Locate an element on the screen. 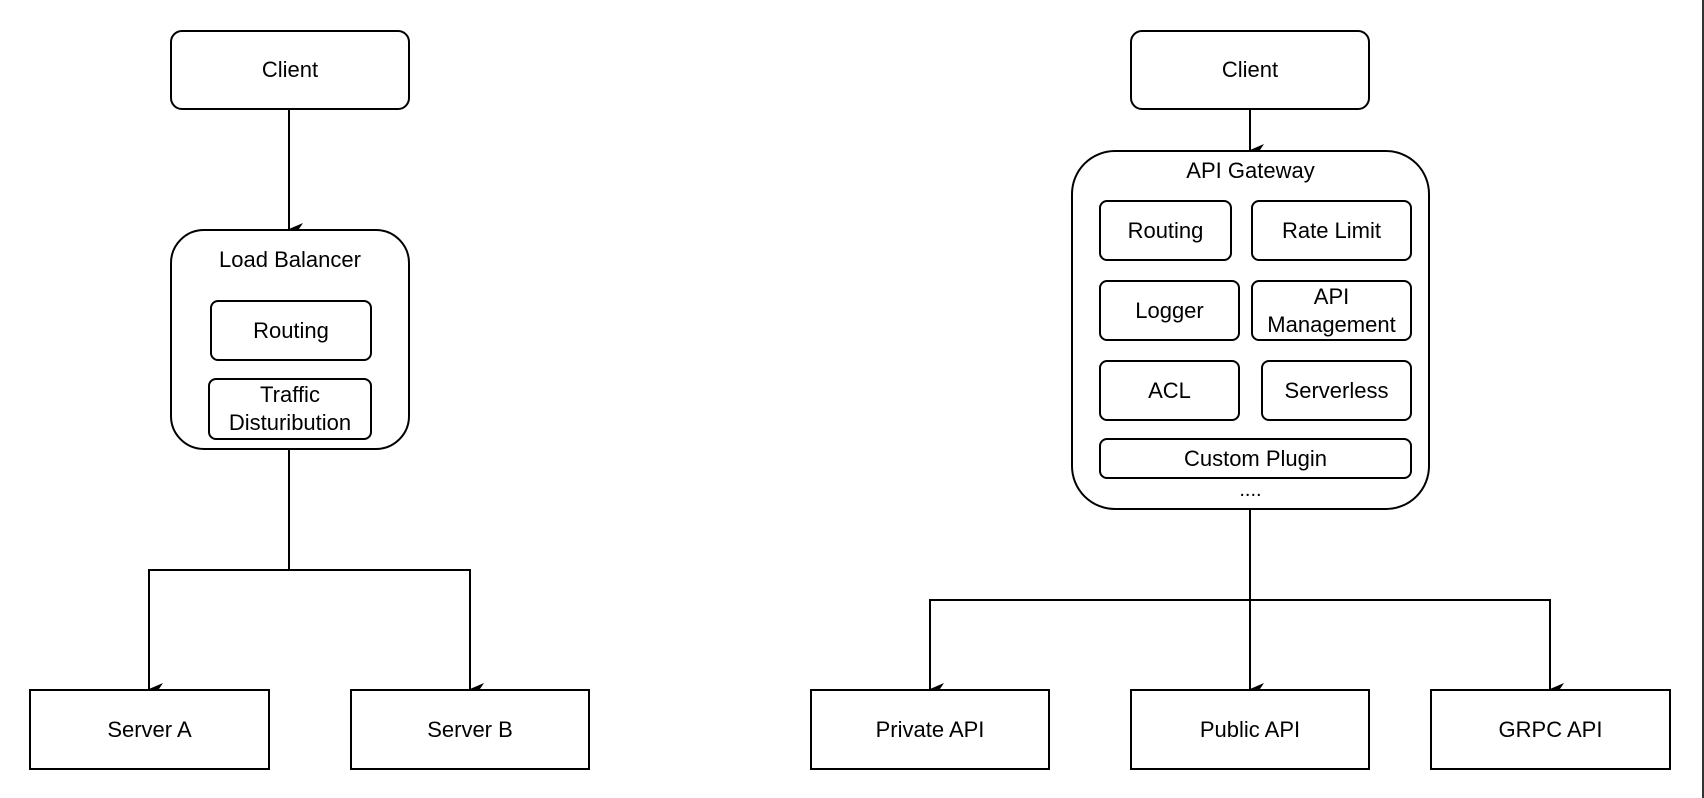  gw-rate-limit-label: Rate Limit is located at coordinates (1331, 230).